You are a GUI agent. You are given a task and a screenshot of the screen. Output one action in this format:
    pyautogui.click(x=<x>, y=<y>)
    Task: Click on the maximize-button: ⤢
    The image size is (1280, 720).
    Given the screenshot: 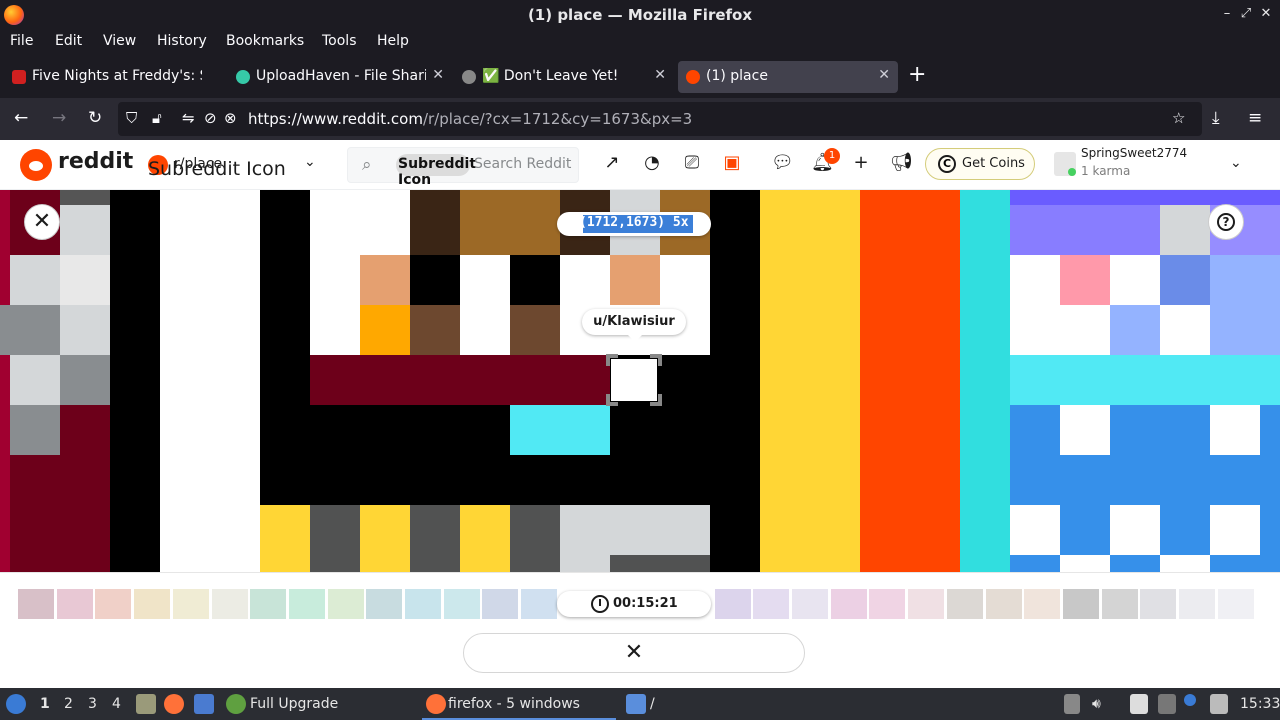 What is the action you would take?
    pyautogui.click(x=1246, y=13)
    